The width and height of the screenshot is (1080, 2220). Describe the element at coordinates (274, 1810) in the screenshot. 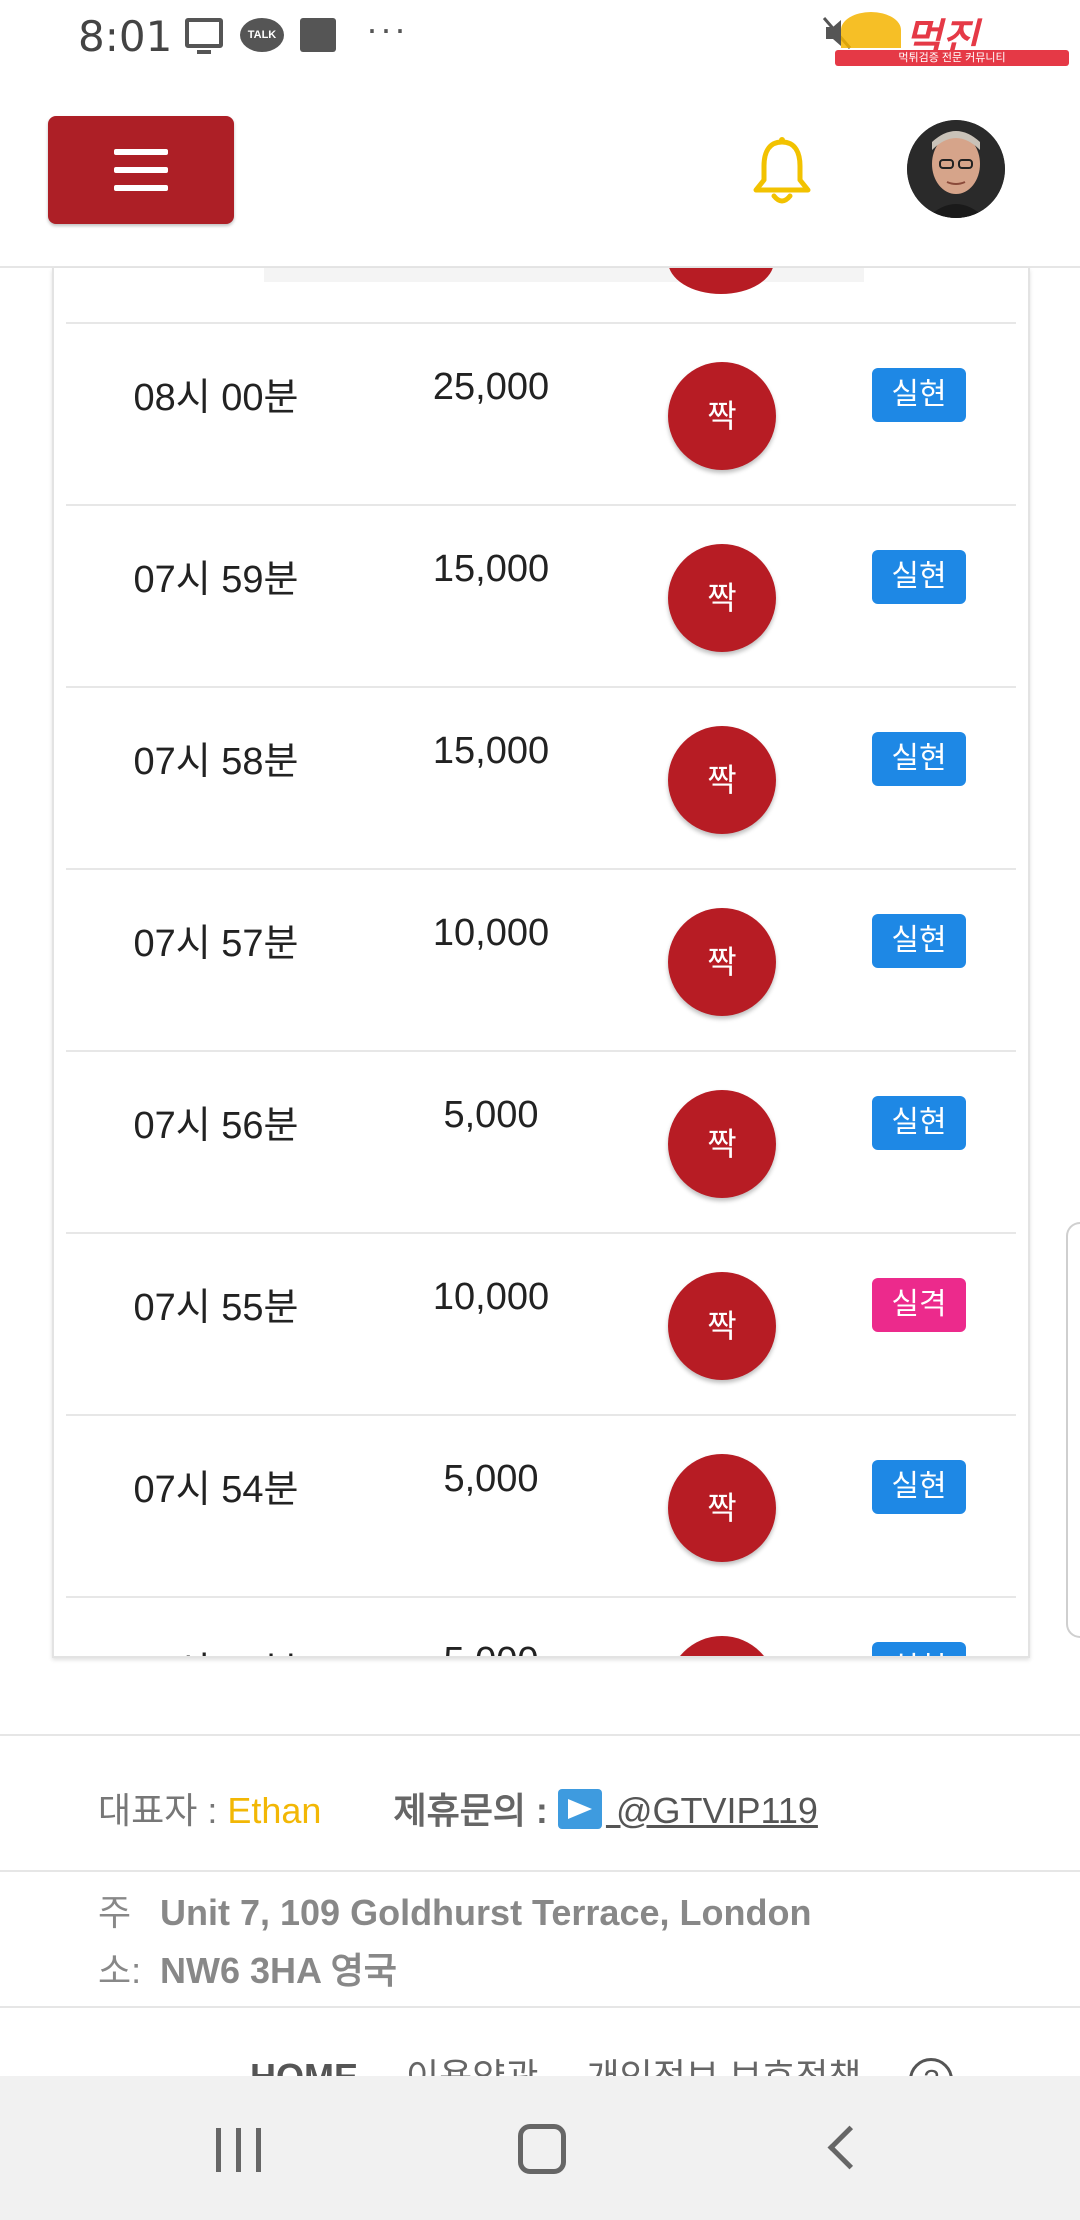

I see `ceo-name: Ethan` at that location.